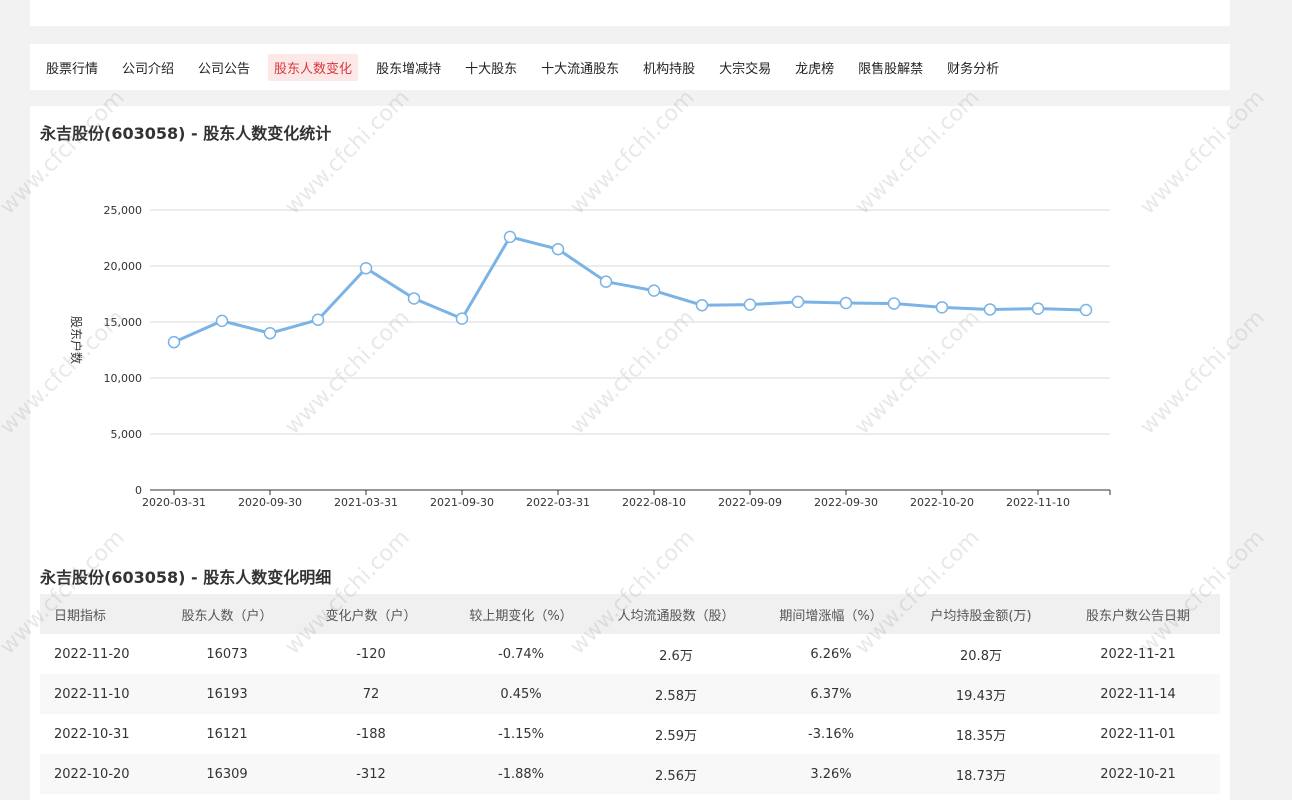 The width and height of the screenshot is (1292, 800). Describe the element at coordinates (138, 490) in the screenshot. I see `y-tick-label: 0` at that location.